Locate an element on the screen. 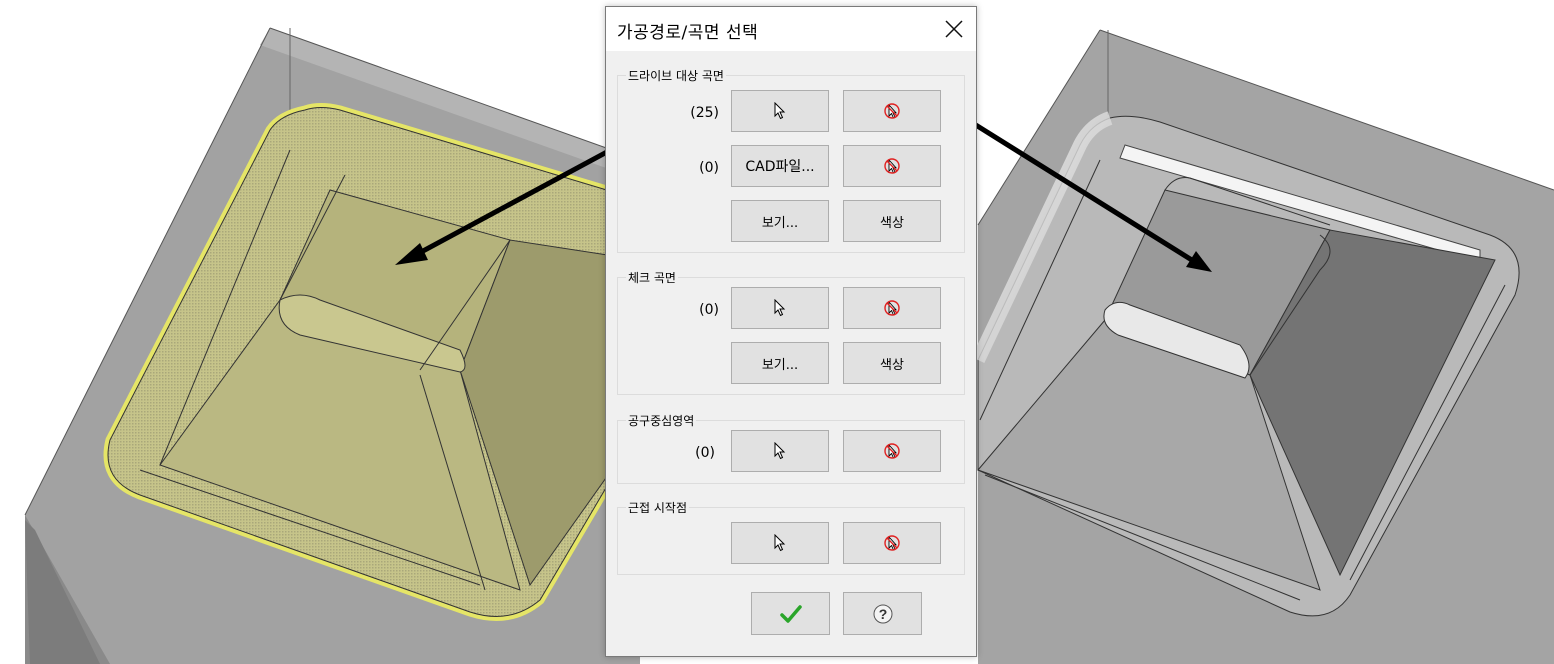 This screenshot has width=1554, height=664. ok-button is located at coordinates (790, 613).